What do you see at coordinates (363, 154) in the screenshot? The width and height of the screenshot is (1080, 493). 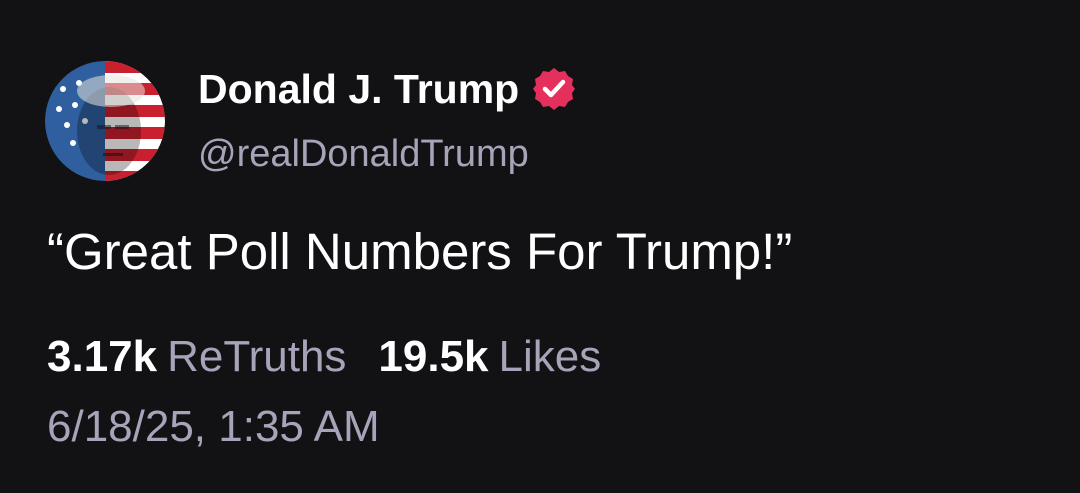 I see `author-handle: @realDonaldTrump` at bounding box center [363, 154].